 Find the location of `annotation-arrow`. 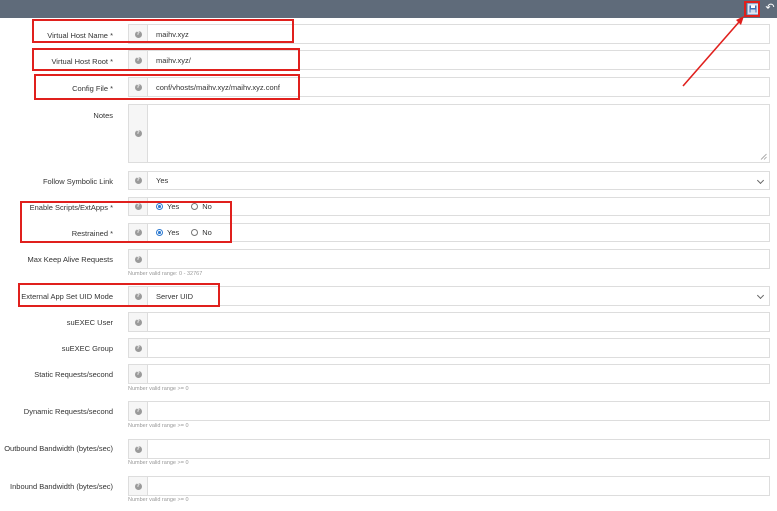

annotation-arrow is located at coordinates (713, 51).